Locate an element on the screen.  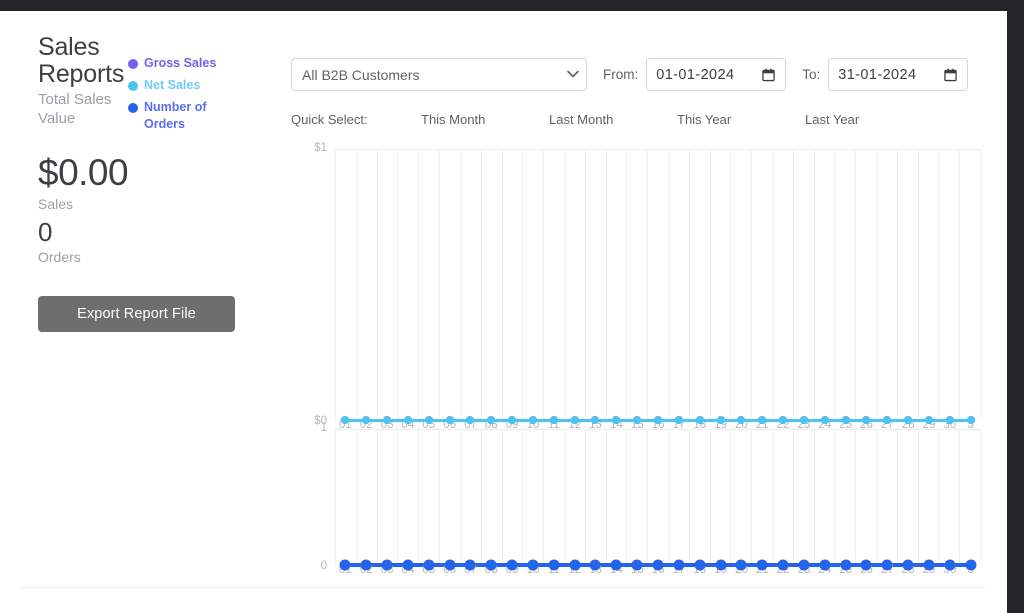
from-date-input: 01-01-2024 is located at coordinates (716, 74).